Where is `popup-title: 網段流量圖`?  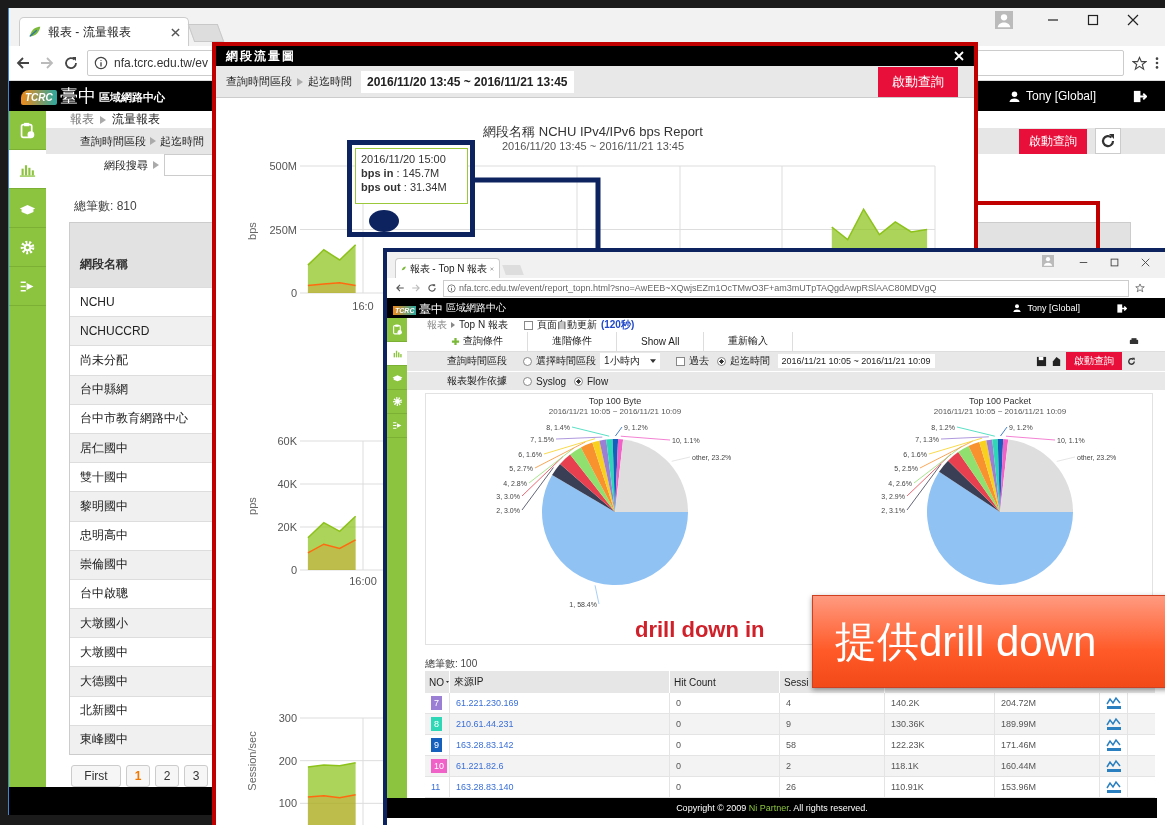 popup-title: 網段流量圖 is located at coordinates (261, 56).